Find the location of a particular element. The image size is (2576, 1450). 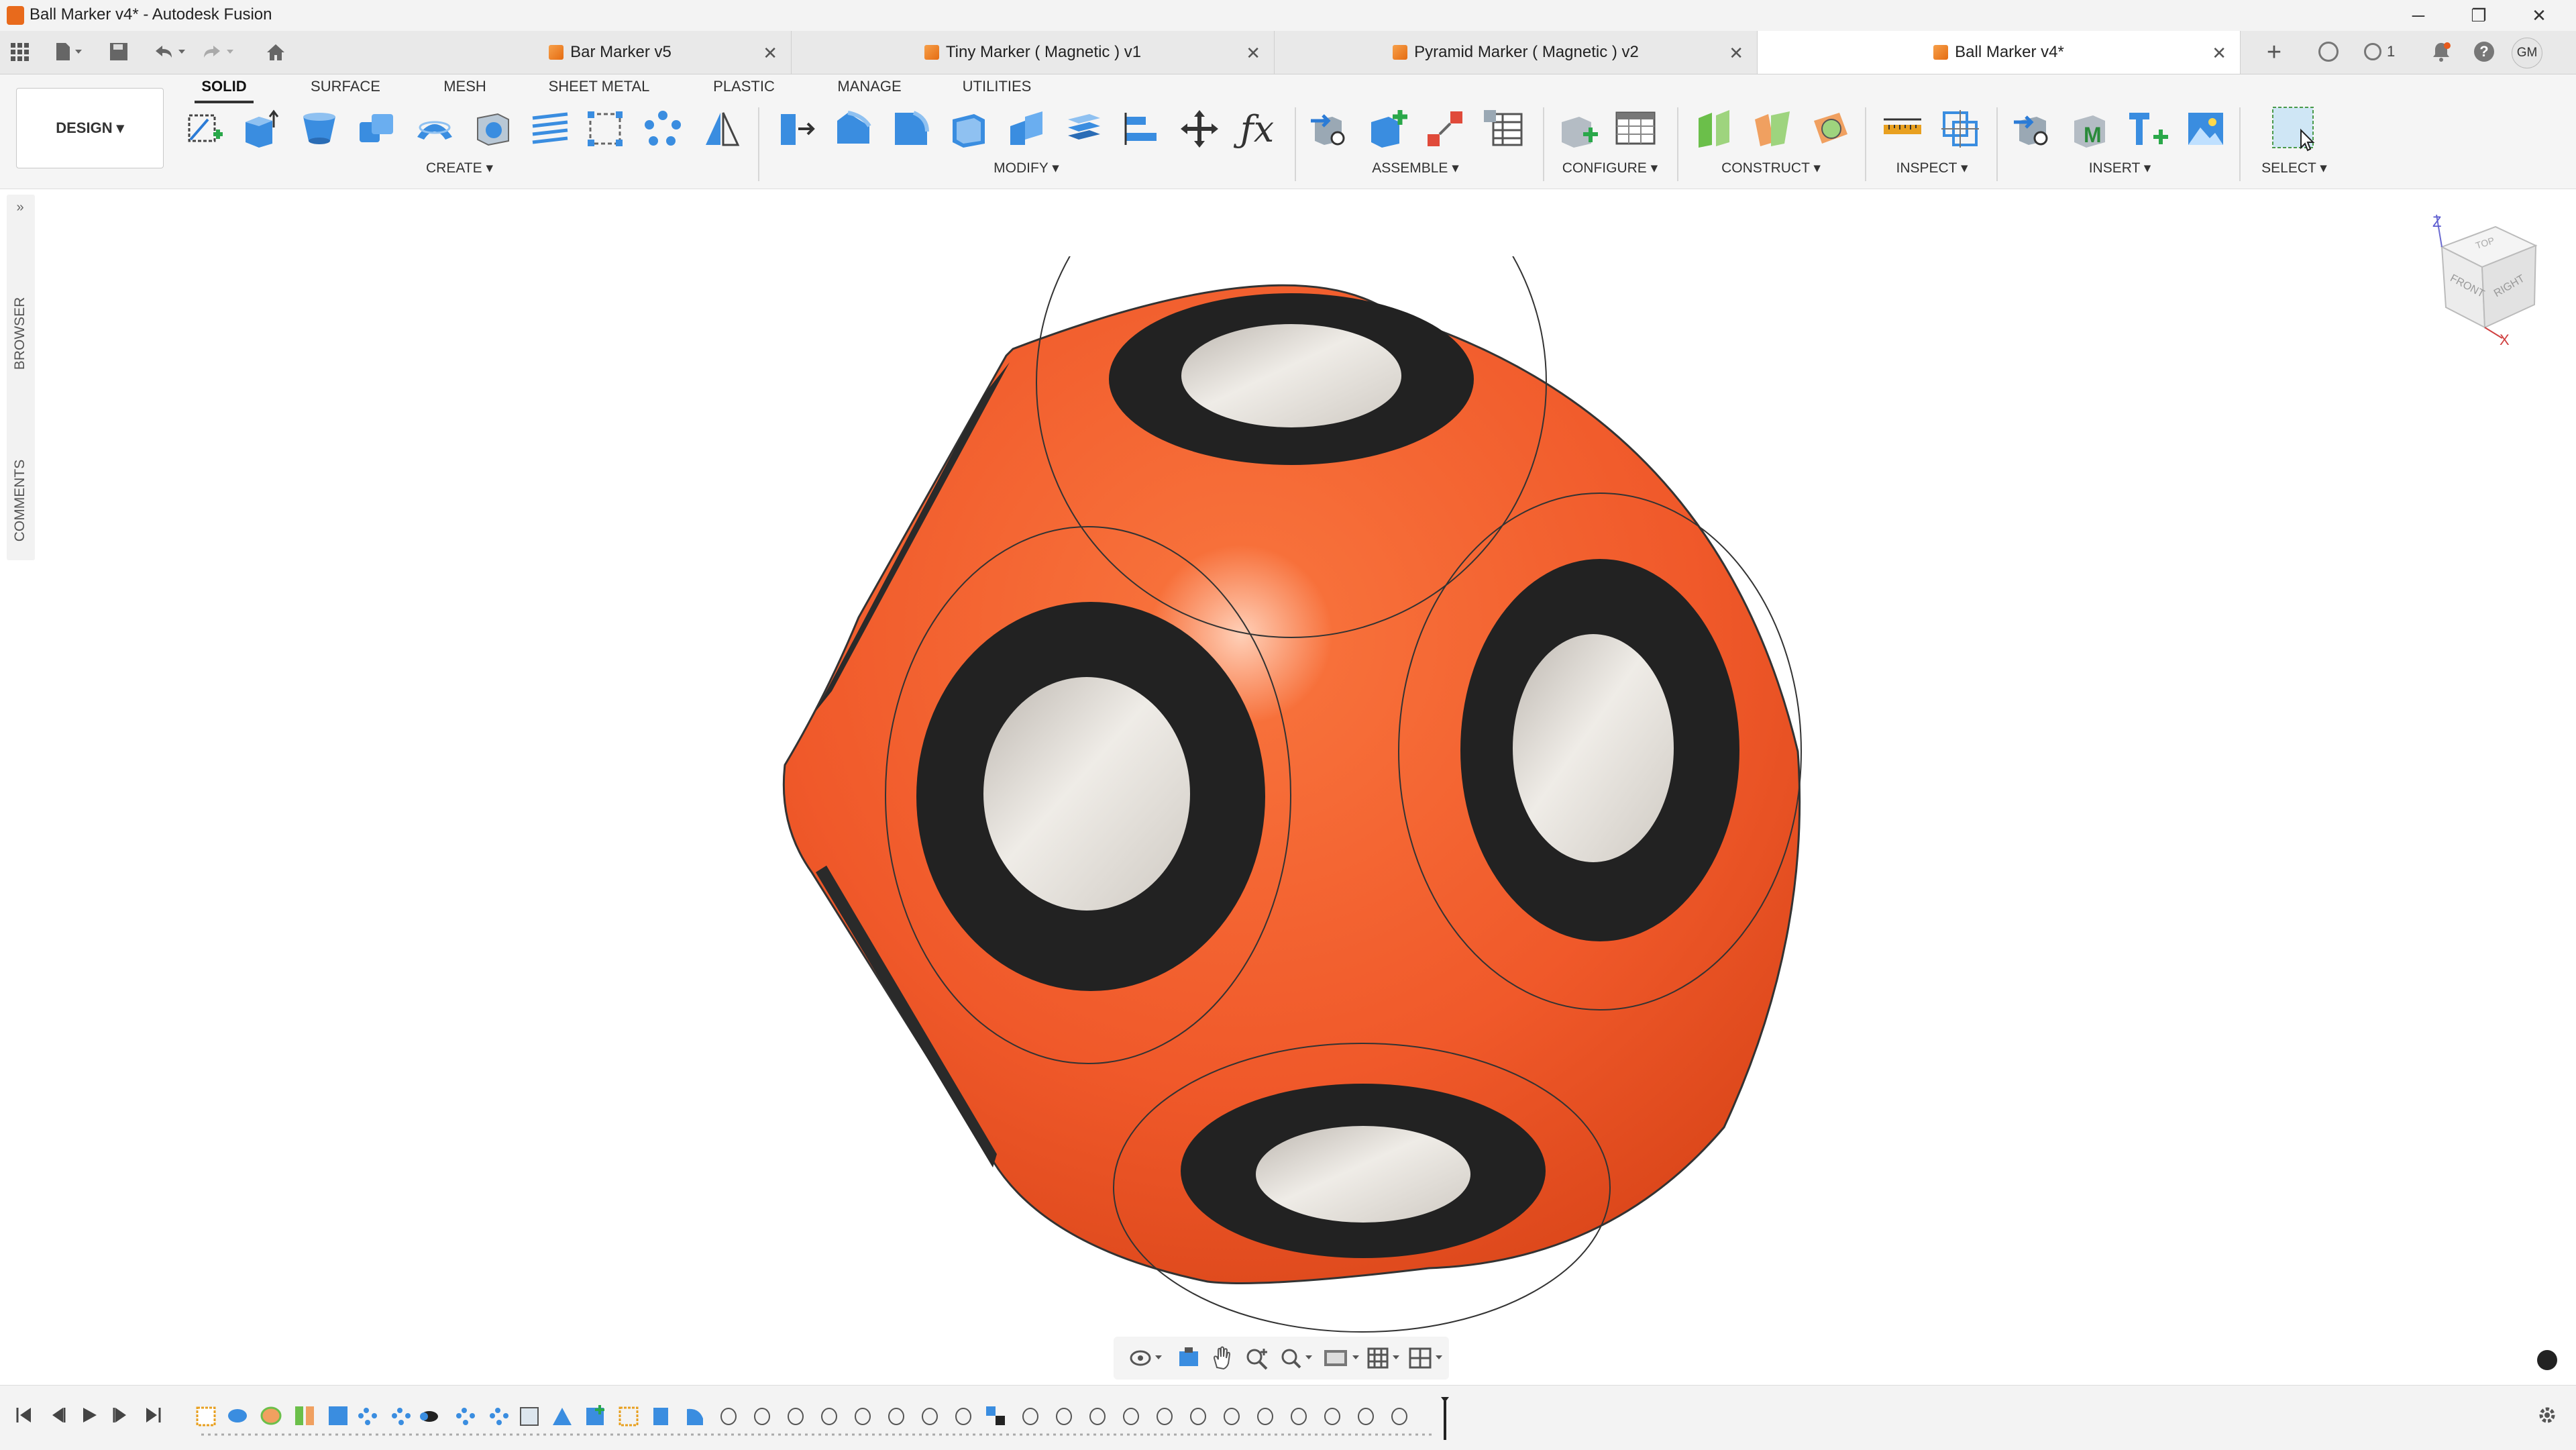

new-component-icon is located at coordinates (1387, 129).